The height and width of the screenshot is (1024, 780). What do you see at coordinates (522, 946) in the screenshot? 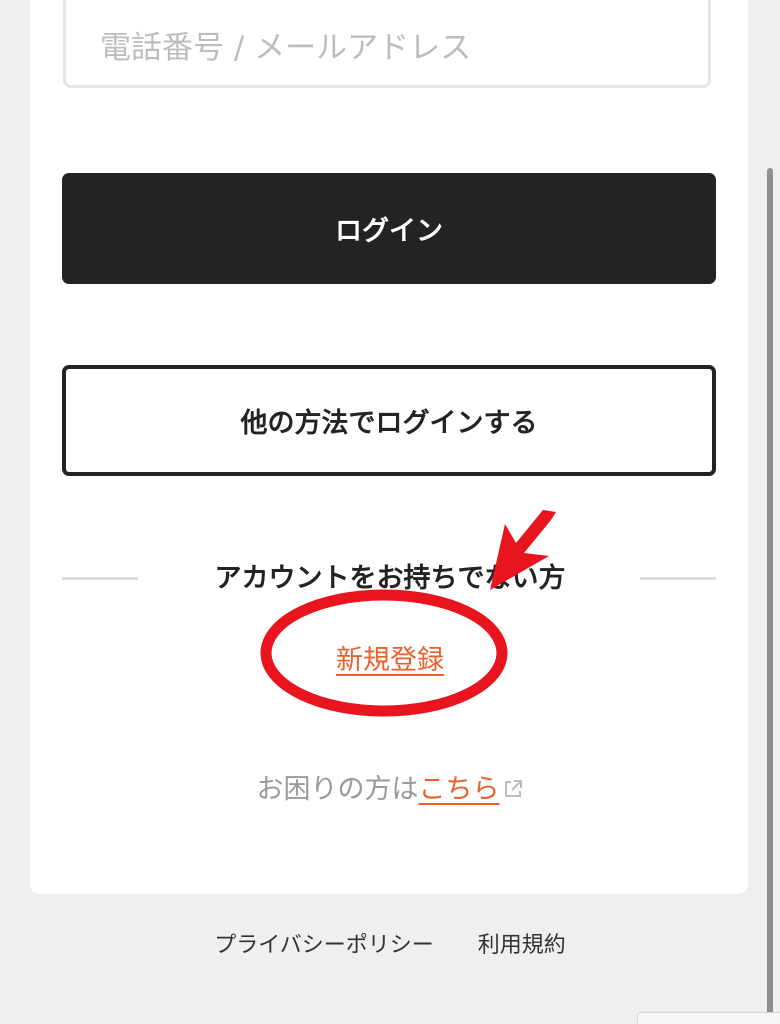
I see `terms-link: 利用規約` at bounding box center [522, 946].